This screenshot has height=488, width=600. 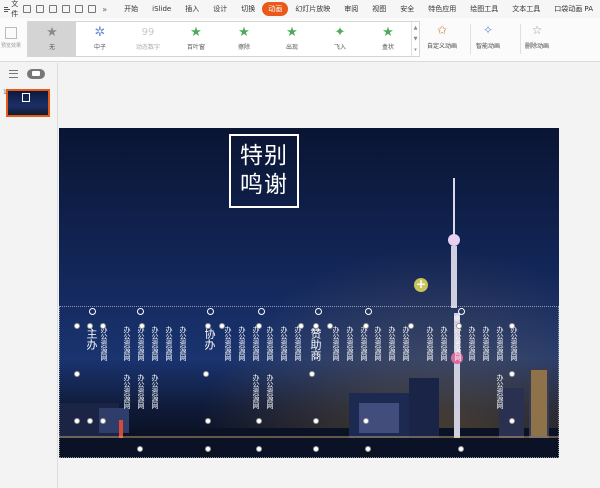 What do you see at coordinates (407, 9) in the screenshot?
I see `tab-security: 安全` at bounding box center [407, 9].